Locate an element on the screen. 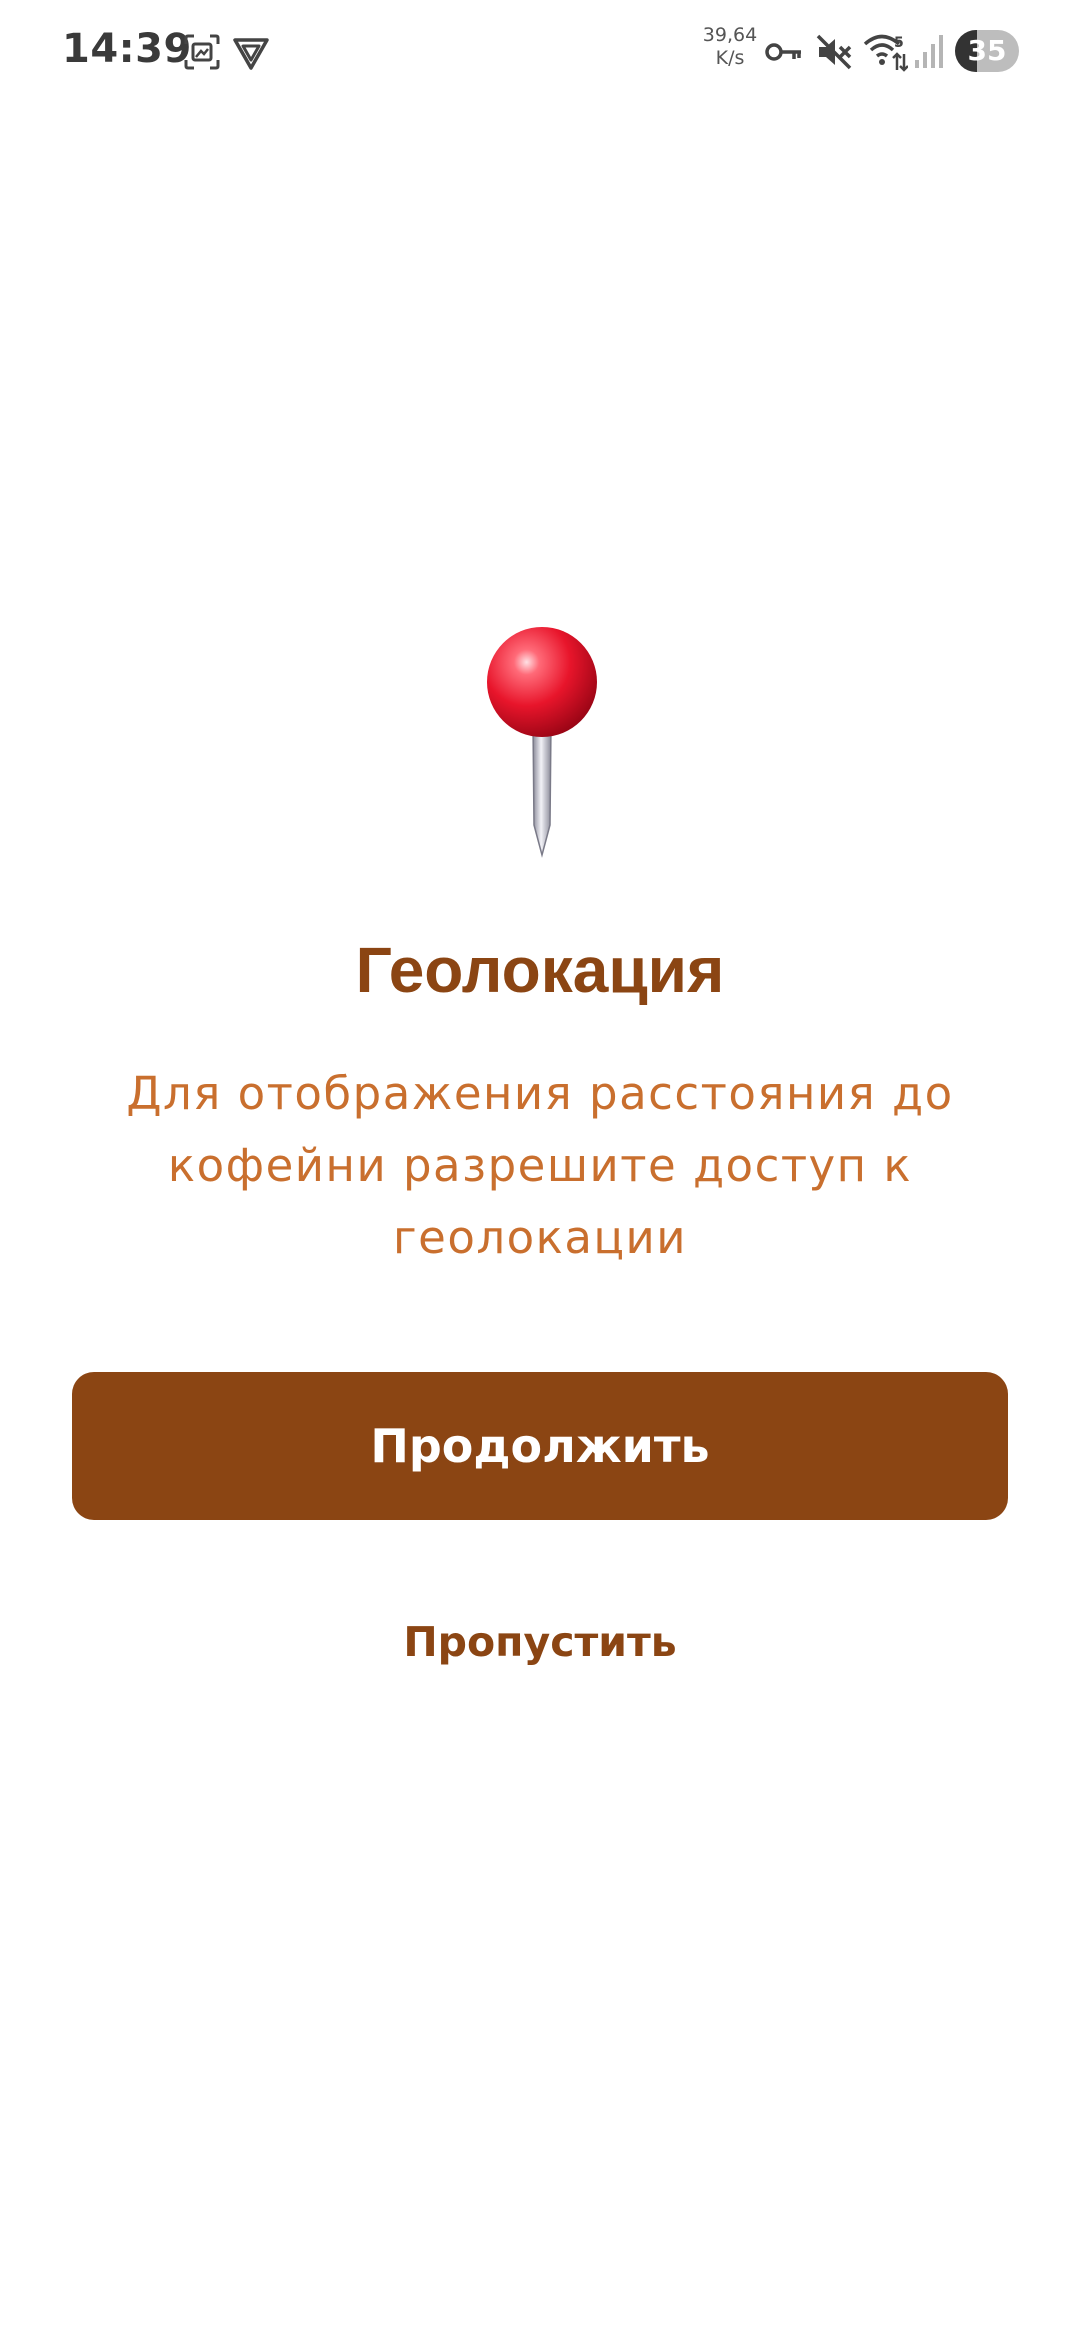 The width and height of the screenshot is (1080, 2340). key-icon is located at coordinates (783, 52).